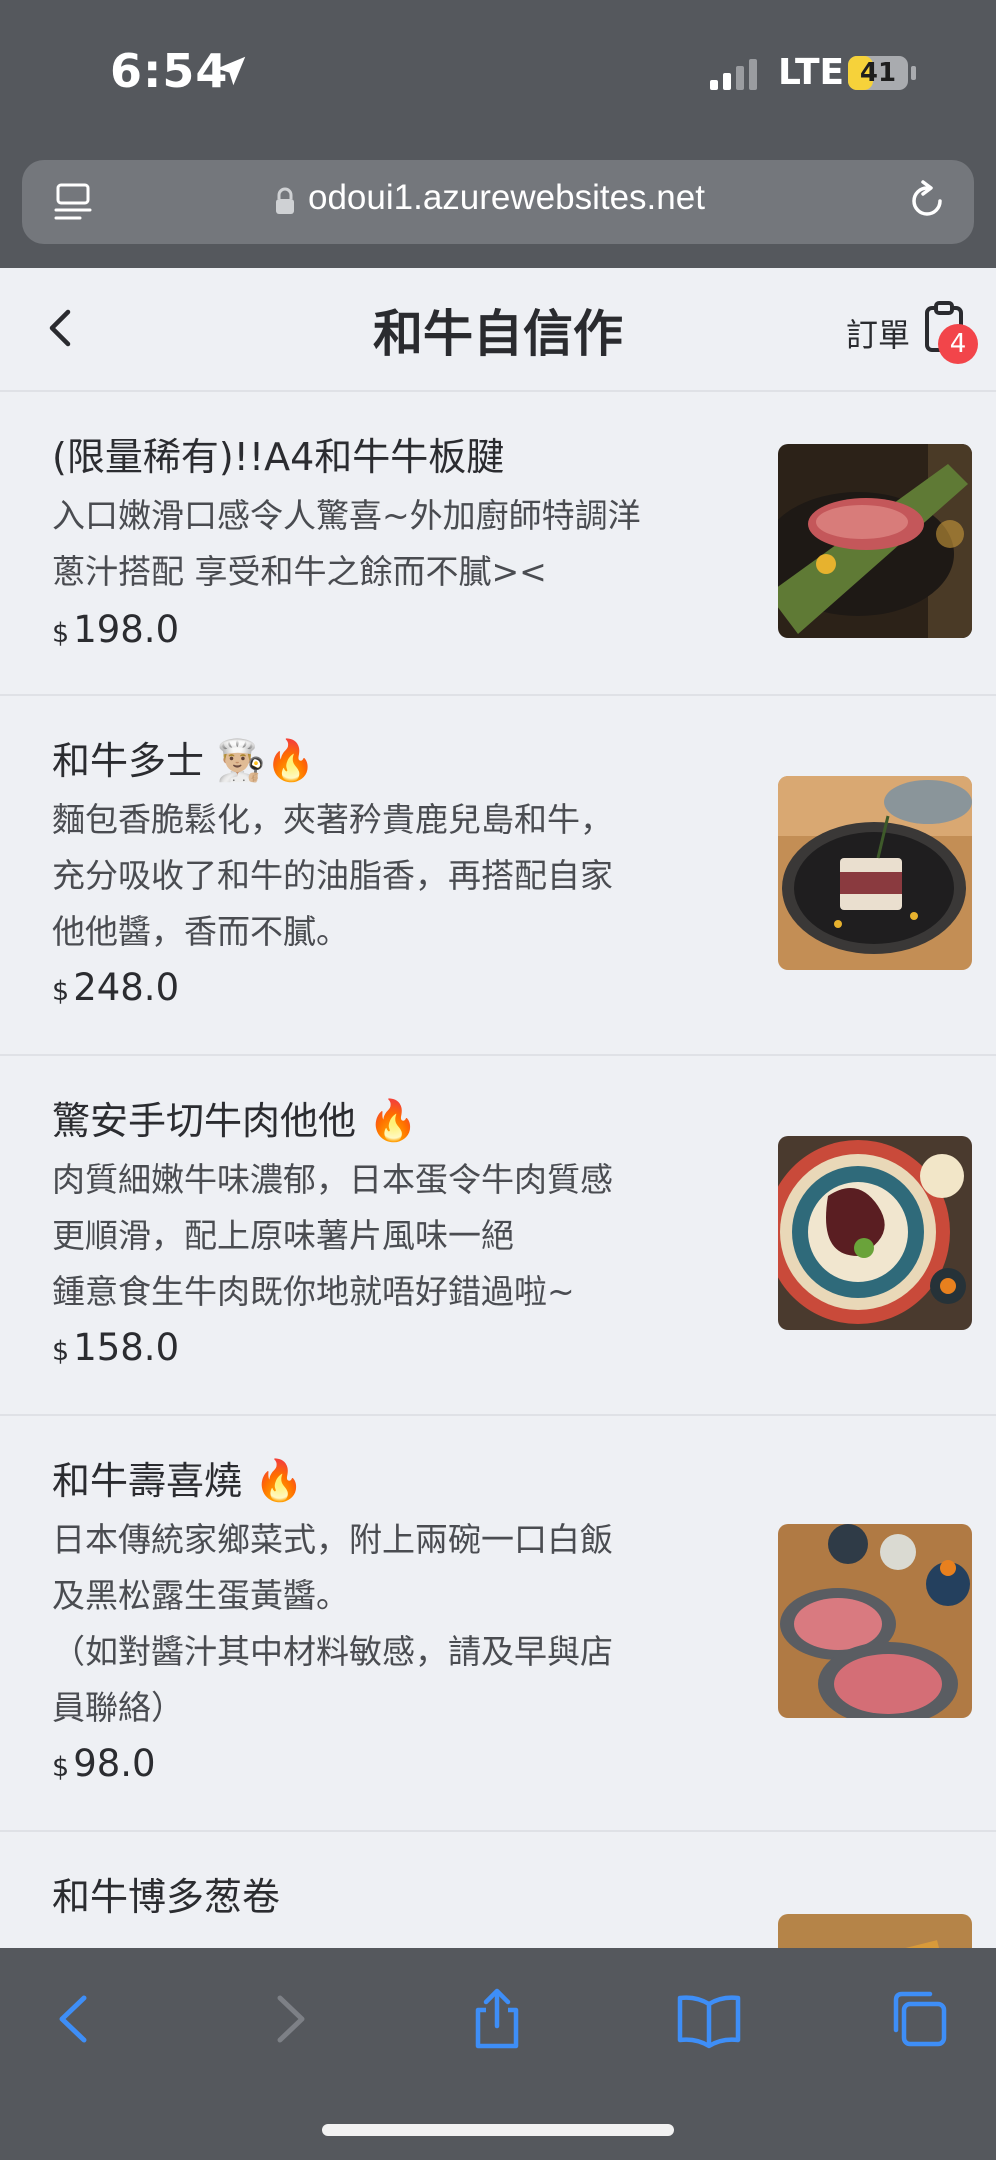 The height and width of the screenshot is (2160, 996). What do you see at coordinates (126, 987) in the screenshot?
I see `price-value: 248.0` at bounding box center [126, 987].